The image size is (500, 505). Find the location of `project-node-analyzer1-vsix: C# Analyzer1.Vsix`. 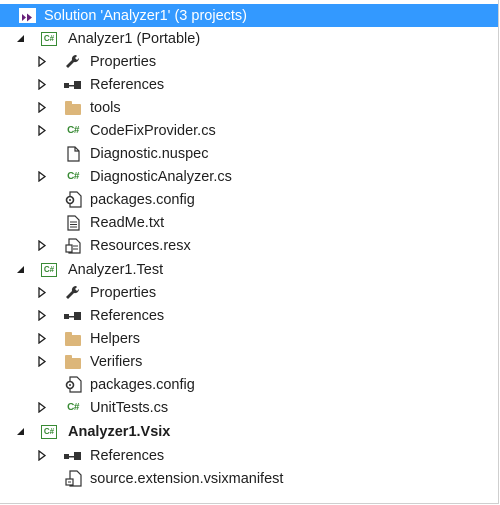

project-node-analyzer1-vsix: C# Analyzer1.Vsix is located at coordinates (249, 431).